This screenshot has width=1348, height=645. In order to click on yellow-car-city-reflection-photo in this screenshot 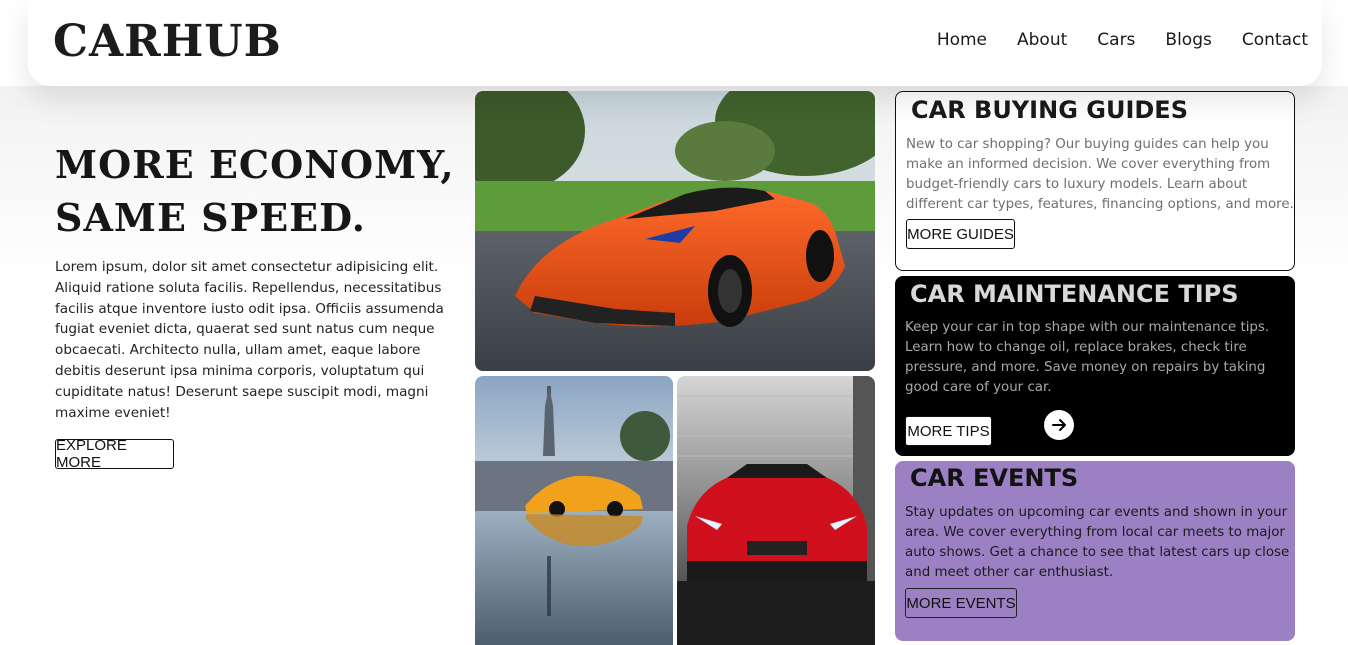, I will do `click(574, 510)`.